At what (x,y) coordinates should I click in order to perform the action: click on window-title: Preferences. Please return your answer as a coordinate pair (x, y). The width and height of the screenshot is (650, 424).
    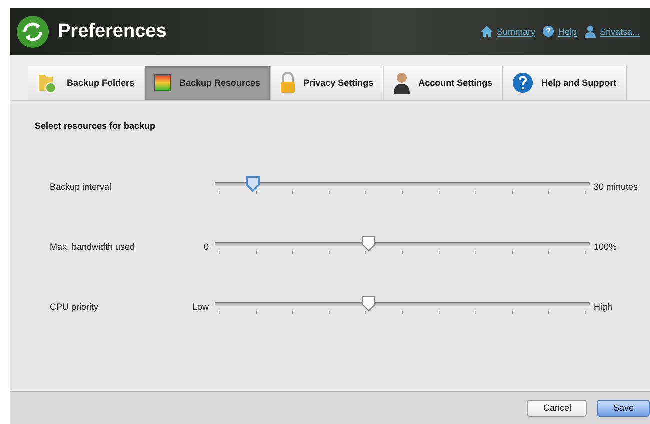
    Looking at the image, I should click on (113, 31).